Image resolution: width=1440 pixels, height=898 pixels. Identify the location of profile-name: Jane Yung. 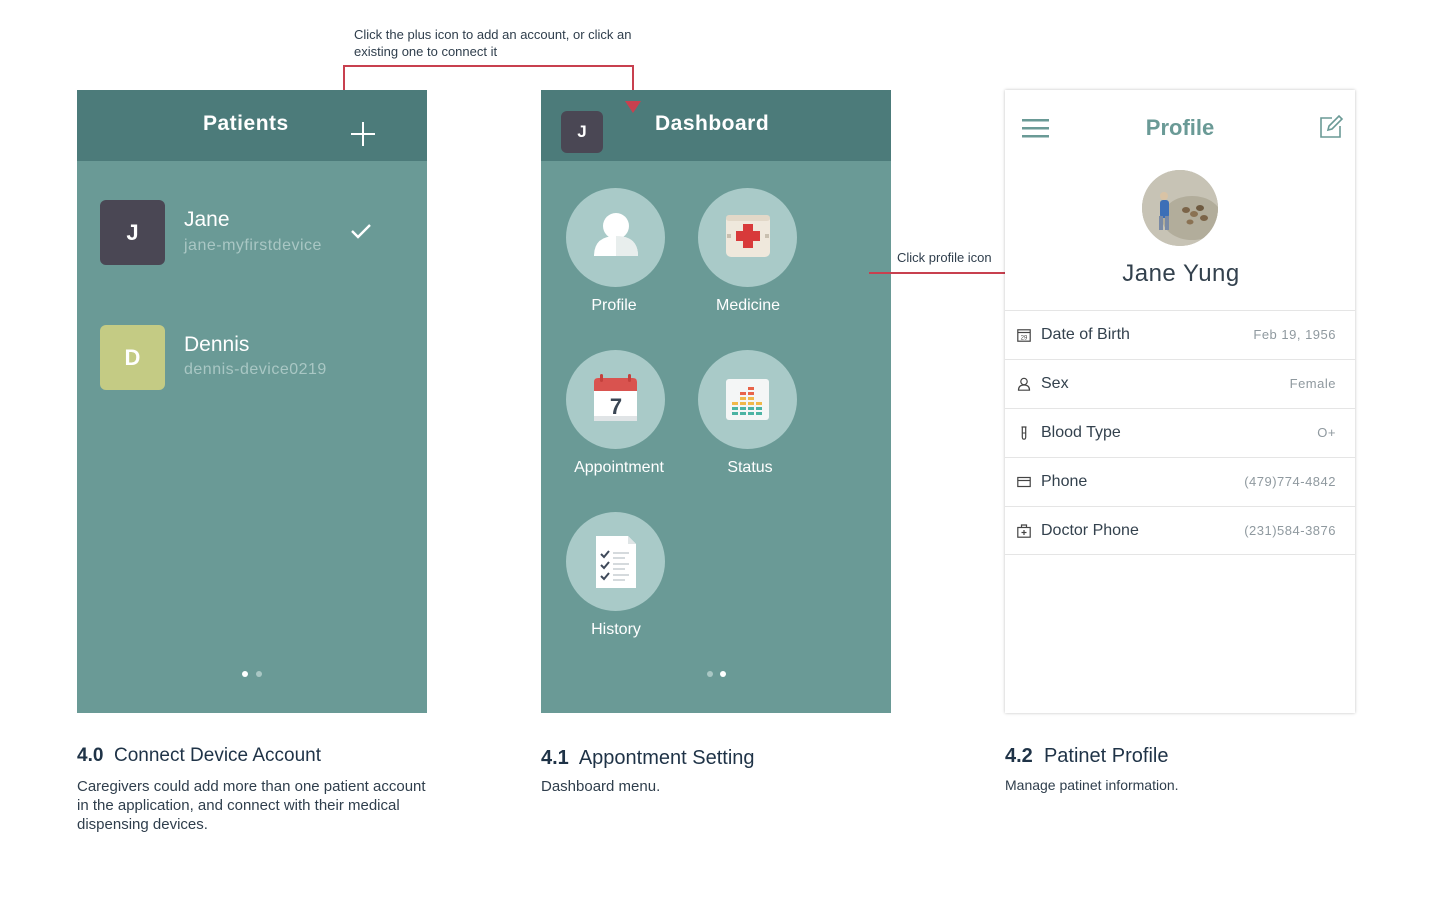
(1181, 273).